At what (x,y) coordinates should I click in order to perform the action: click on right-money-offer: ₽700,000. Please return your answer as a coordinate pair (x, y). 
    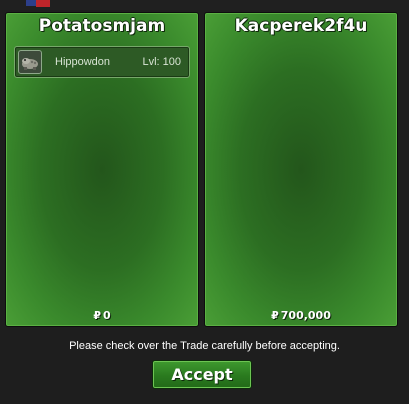
    Looking at the image, I should click on (301, 315).